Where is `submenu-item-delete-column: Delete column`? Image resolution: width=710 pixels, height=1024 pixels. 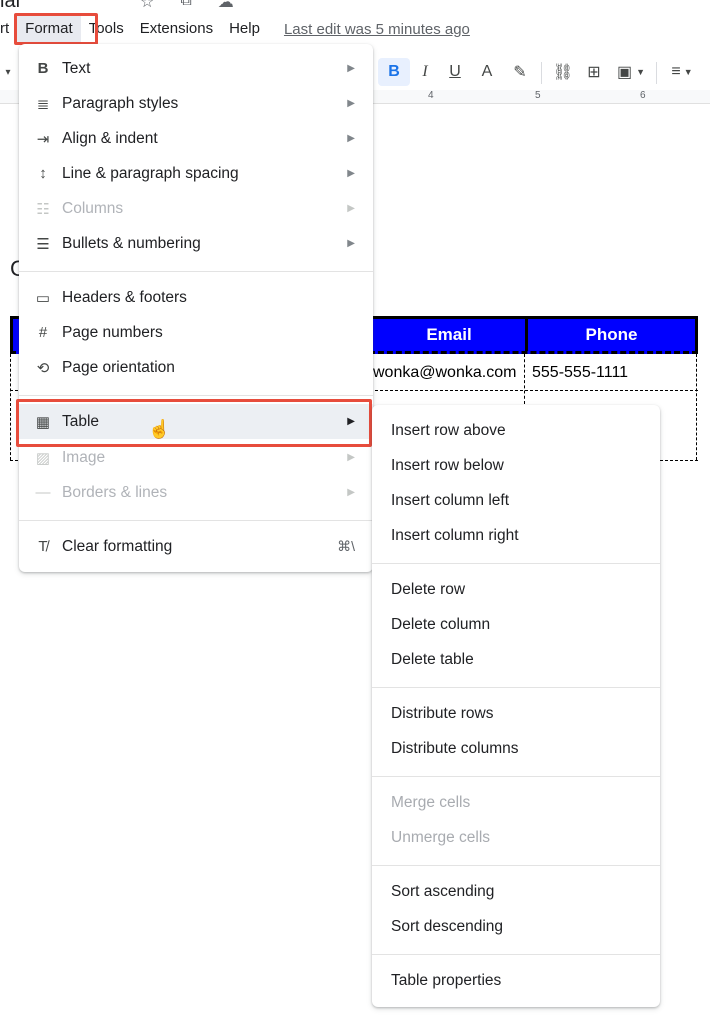 submenu-item-delete-column: Delete column is located at coordinates (516, 624).